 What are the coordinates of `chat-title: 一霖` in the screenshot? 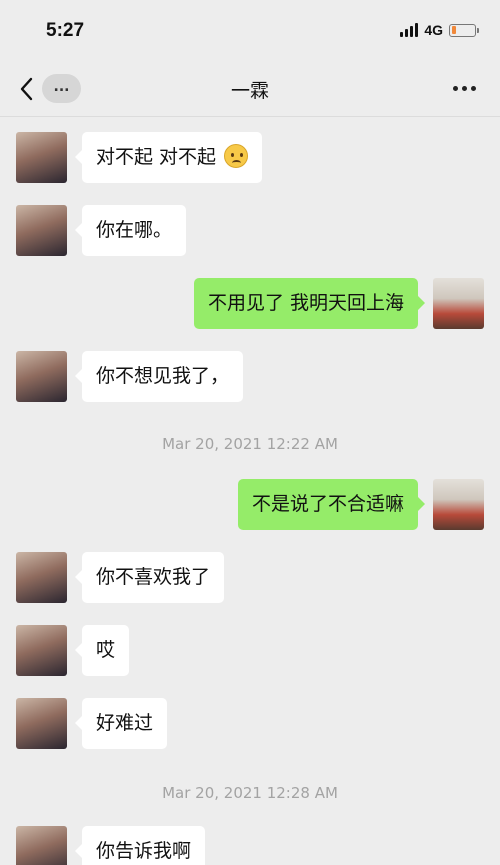 It's located at (249, 91).